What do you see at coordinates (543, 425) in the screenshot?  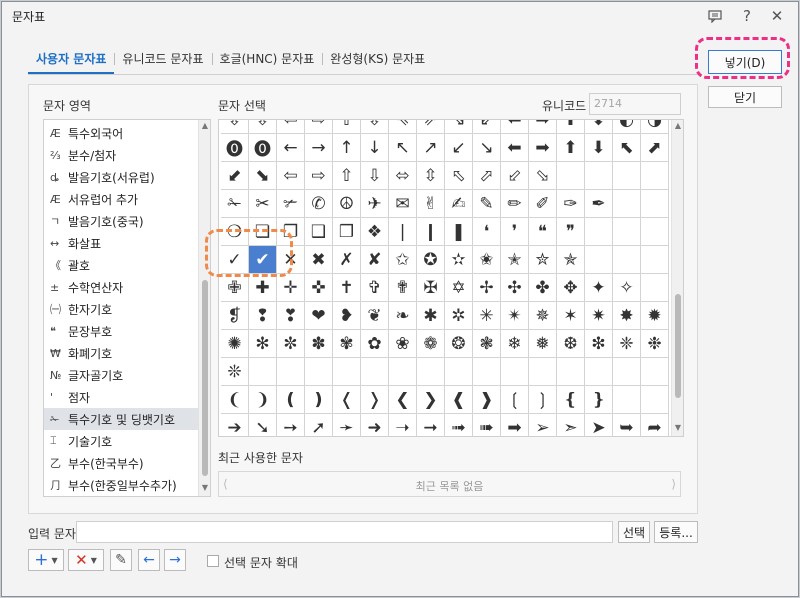 I see `symbol-cell: ➢` at bounding box center [543, 425].